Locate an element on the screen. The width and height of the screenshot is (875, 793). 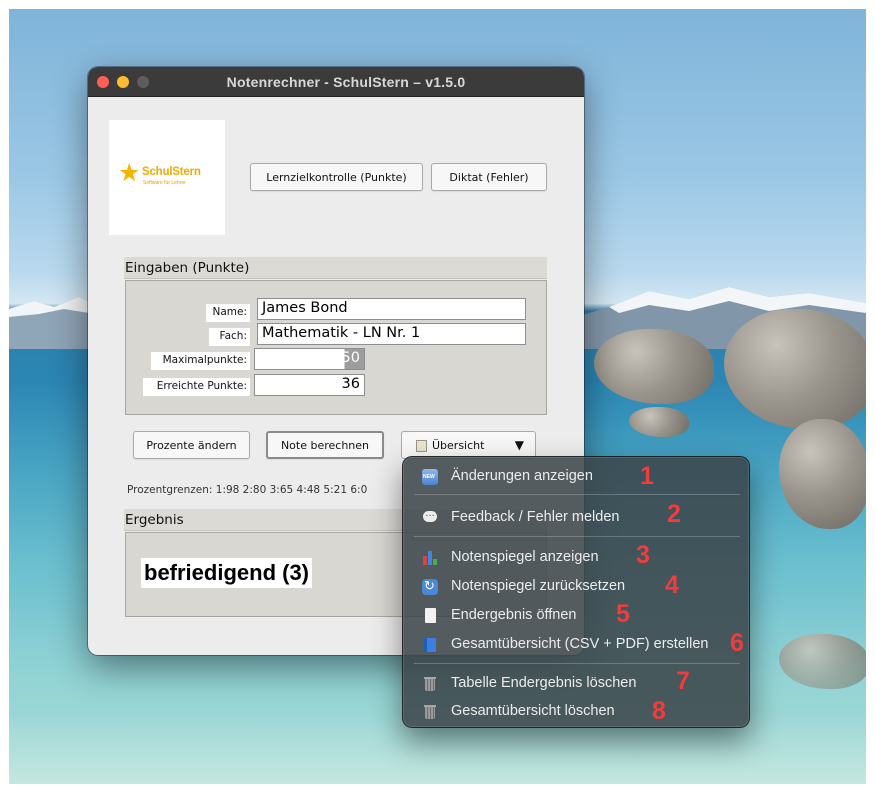
annotation-number: 5 is located at coordinates (623, 614).